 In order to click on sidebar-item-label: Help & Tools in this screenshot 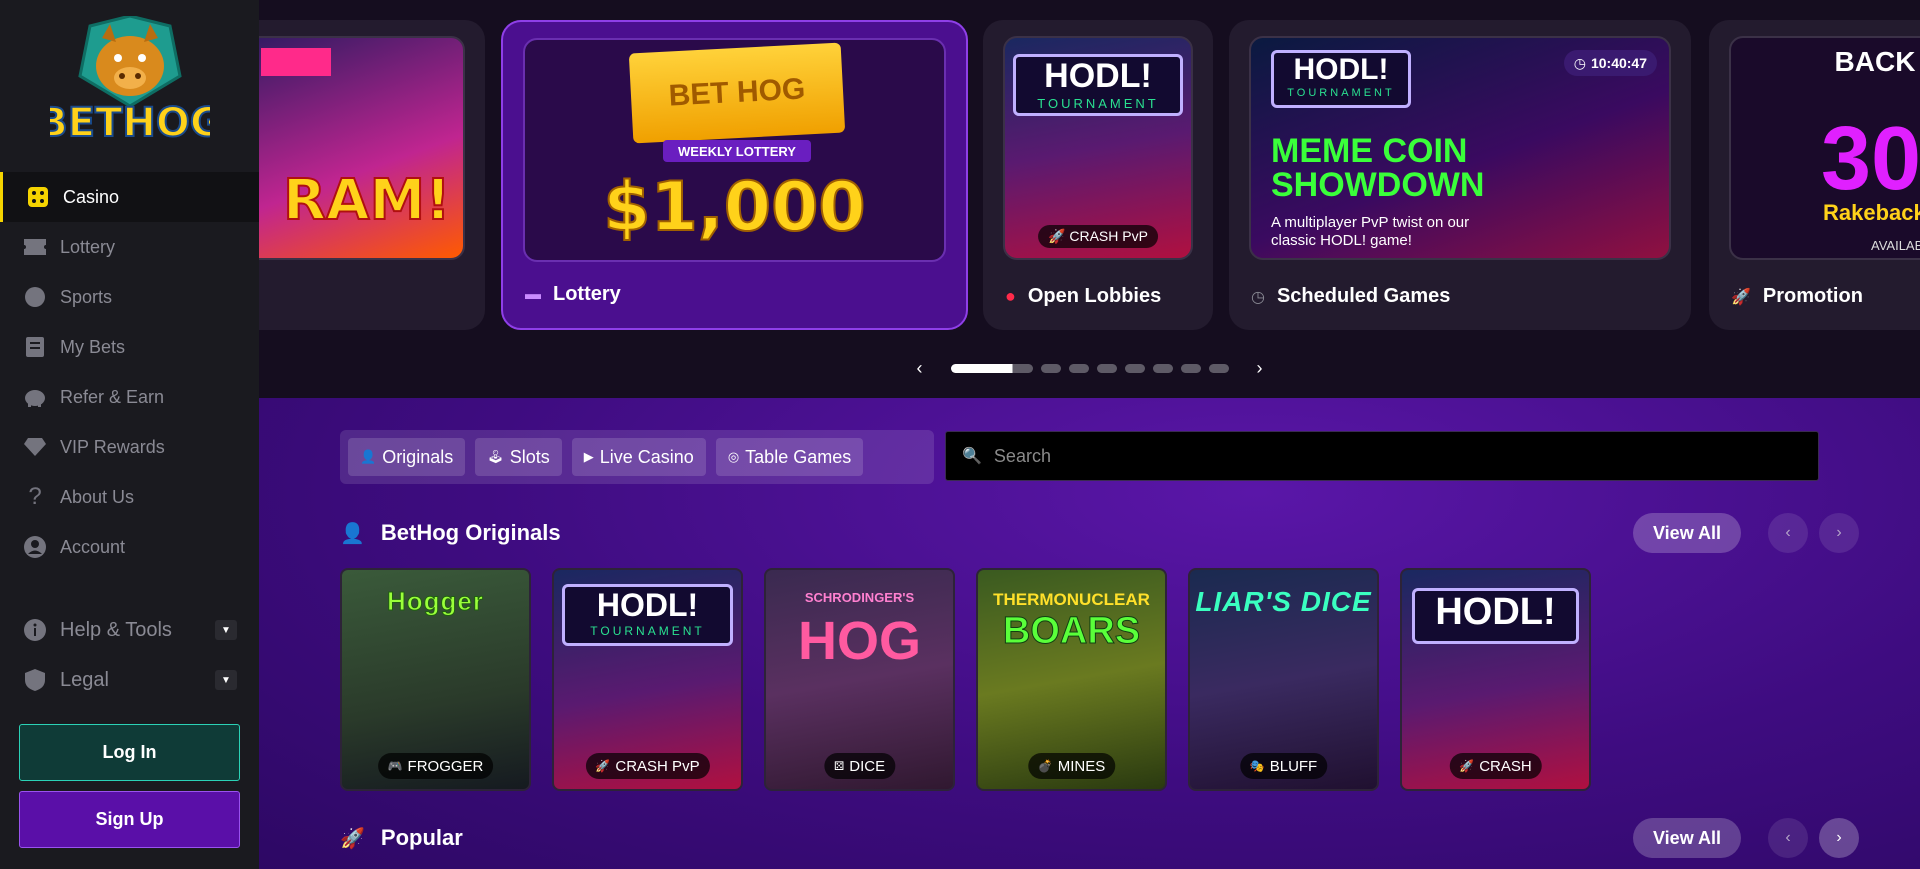, I will do `click(116, 629)`.